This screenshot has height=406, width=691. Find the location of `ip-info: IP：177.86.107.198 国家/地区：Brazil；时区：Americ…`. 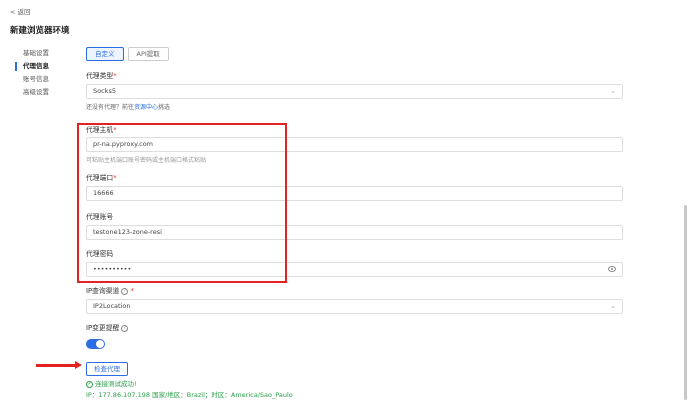

ip-info: IP：177.86.107.198 国家/地区：Brazil；时区：Americ… is located at coordinates (189, 395).